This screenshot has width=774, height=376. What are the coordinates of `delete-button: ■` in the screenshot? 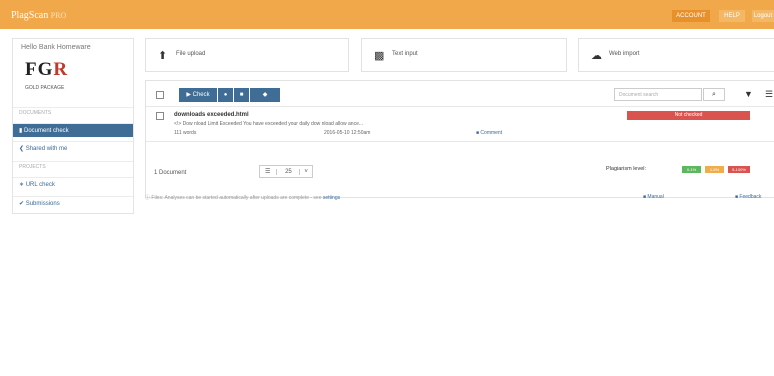 It's located at (241, 95).